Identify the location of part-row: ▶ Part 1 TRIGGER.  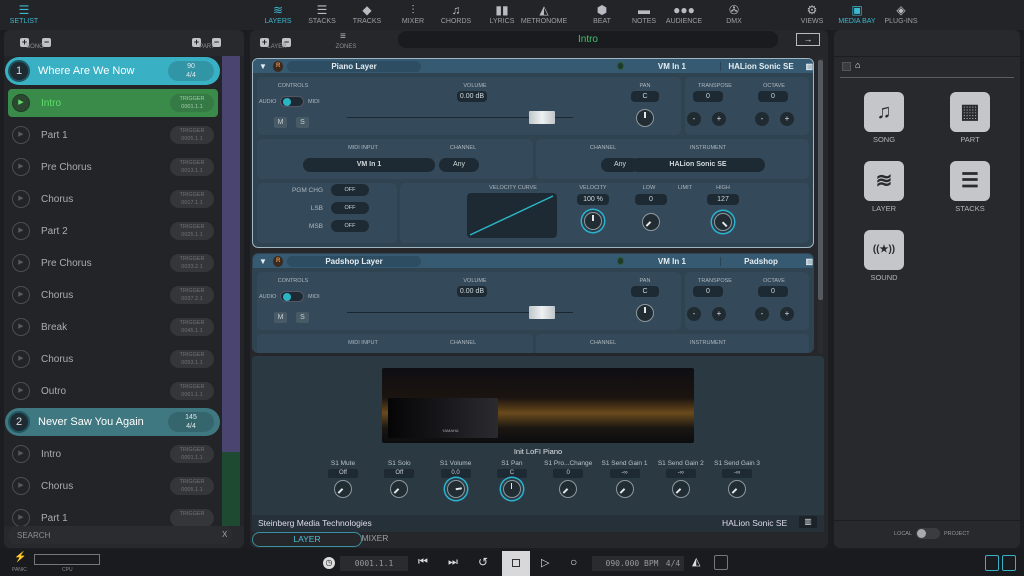
(113, 515).